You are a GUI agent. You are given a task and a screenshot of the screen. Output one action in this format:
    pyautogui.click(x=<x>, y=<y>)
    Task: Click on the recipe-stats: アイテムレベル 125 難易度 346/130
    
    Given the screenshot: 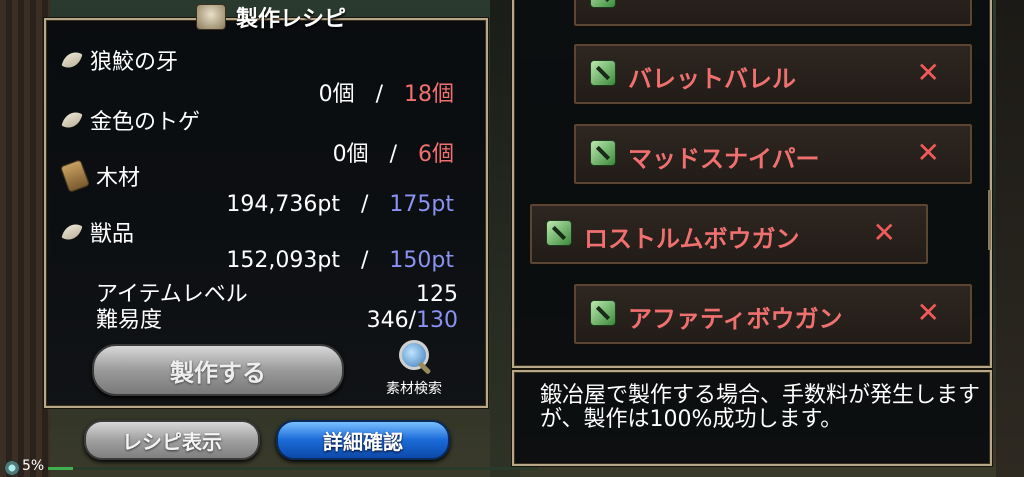 What is the action you would take?
    pyautogui.click(x=277, y=308)
    